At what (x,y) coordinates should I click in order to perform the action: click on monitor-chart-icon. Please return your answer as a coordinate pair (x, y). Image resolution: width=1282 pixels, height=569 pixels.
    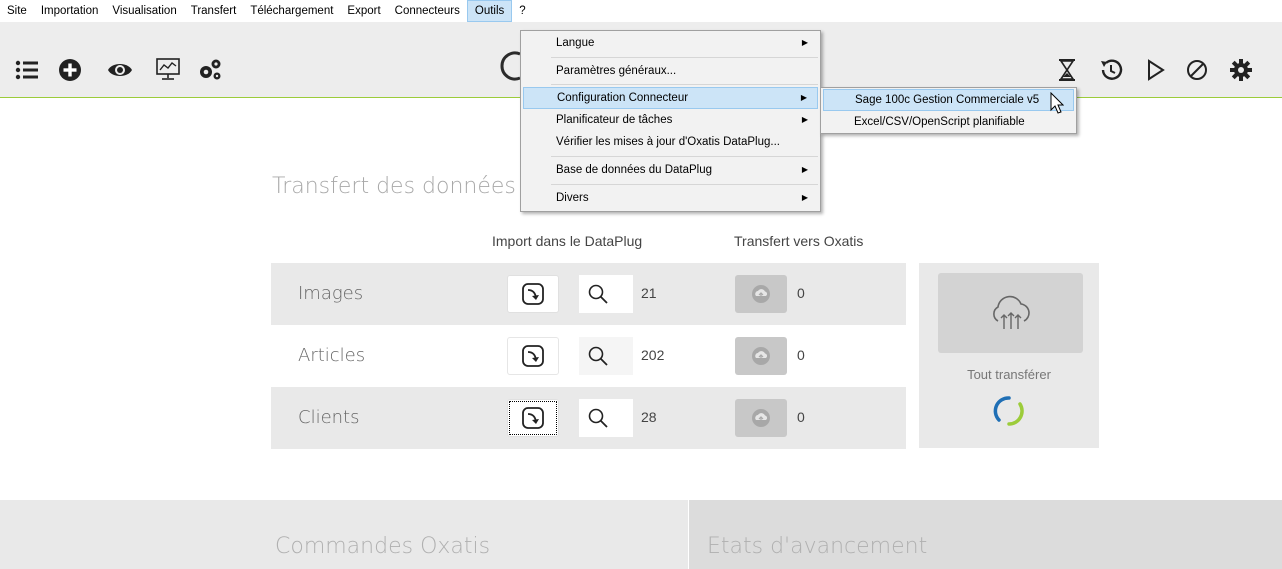
    Looking at the image, I should click on (168, 69).